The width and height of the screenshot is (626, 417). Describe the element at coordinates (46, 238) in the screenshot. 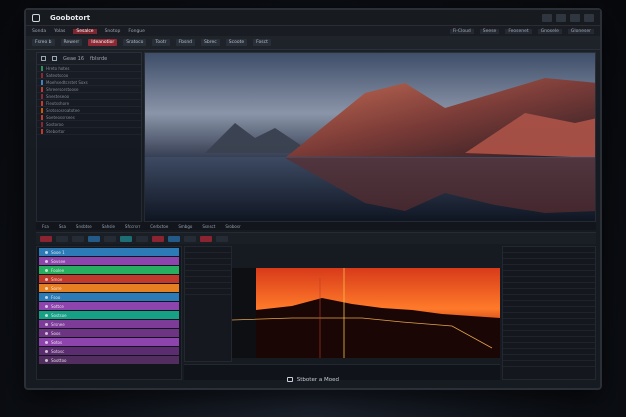

I see `record-button` at that location.